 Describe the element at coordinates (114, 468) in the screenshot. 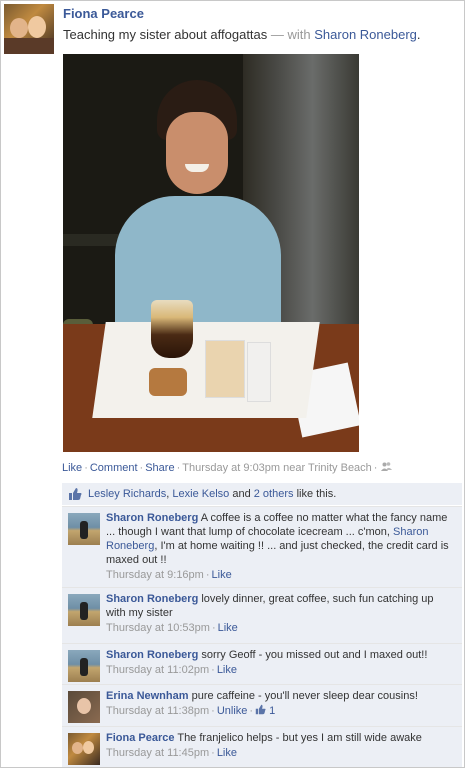

I see `comment-link: Comment` at that location.